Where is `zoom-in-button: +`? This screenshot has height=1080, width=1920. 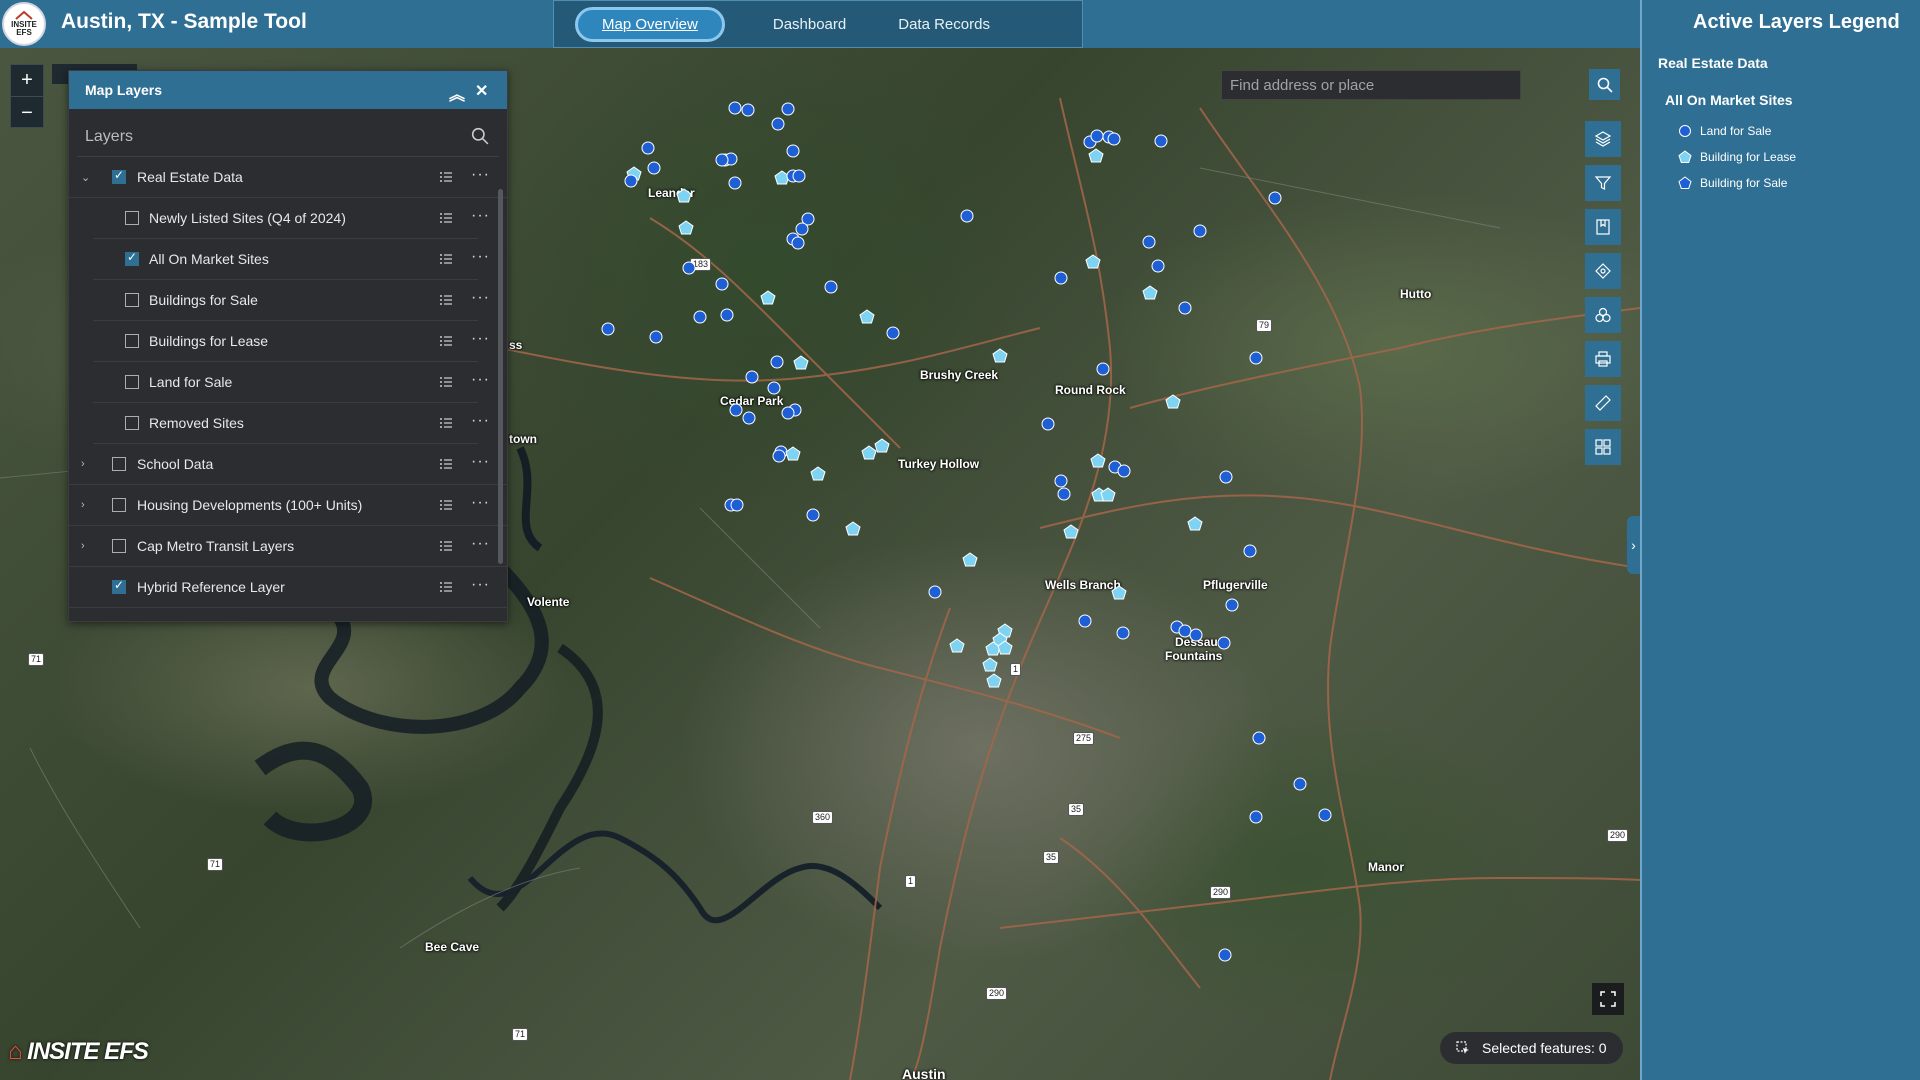 zoom-in-button: + is located at coordinates (27, 81).